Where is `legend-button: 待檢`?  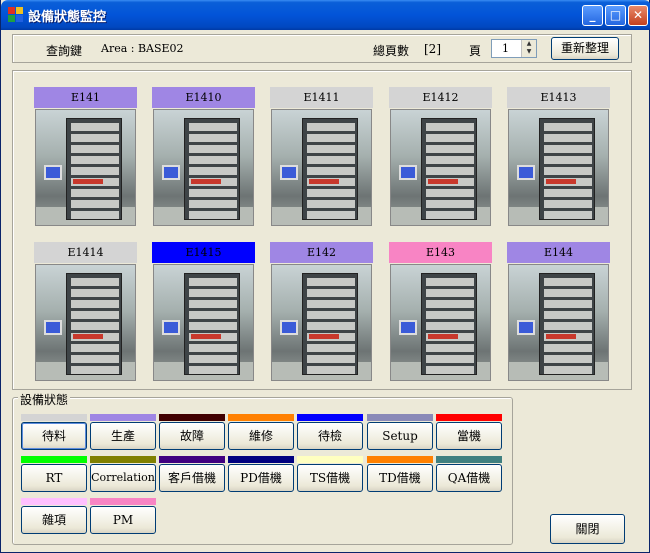
legend-button: 待檢 is located at coordinates (330, 436).